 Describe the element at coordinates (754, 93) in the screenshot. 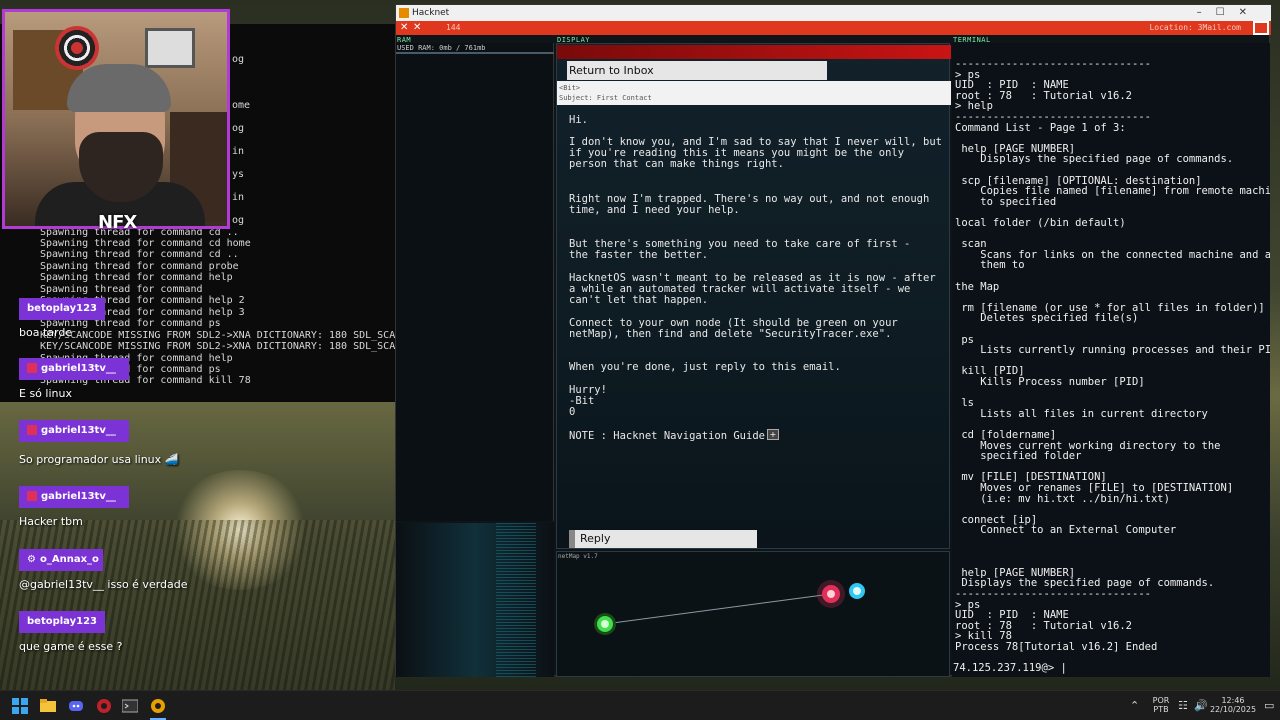

I see `email-header: <Bit> Subject: First Contact` at that location.